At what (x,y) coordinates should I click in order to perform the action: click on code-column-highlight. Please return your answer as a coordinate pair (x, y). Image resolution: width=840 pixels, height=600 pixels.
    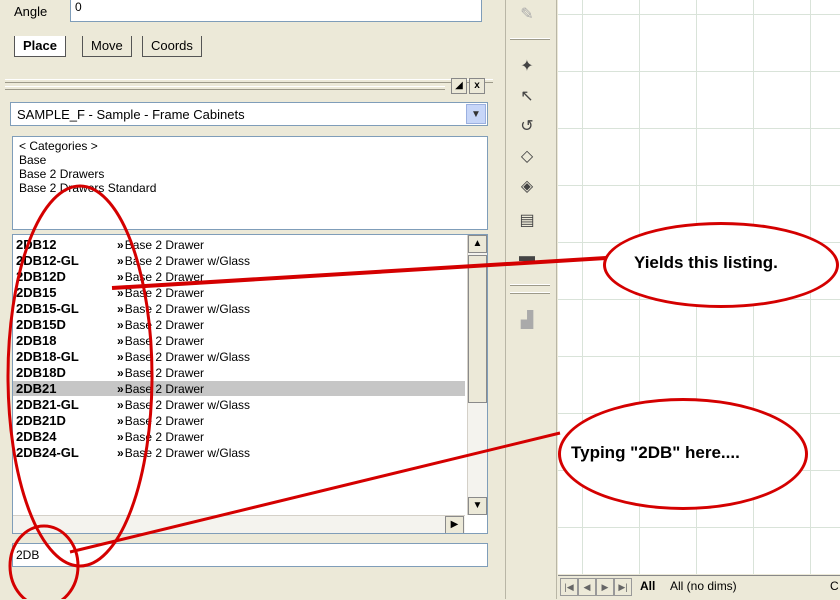
    Looking at the image, I should click on (80, 376).